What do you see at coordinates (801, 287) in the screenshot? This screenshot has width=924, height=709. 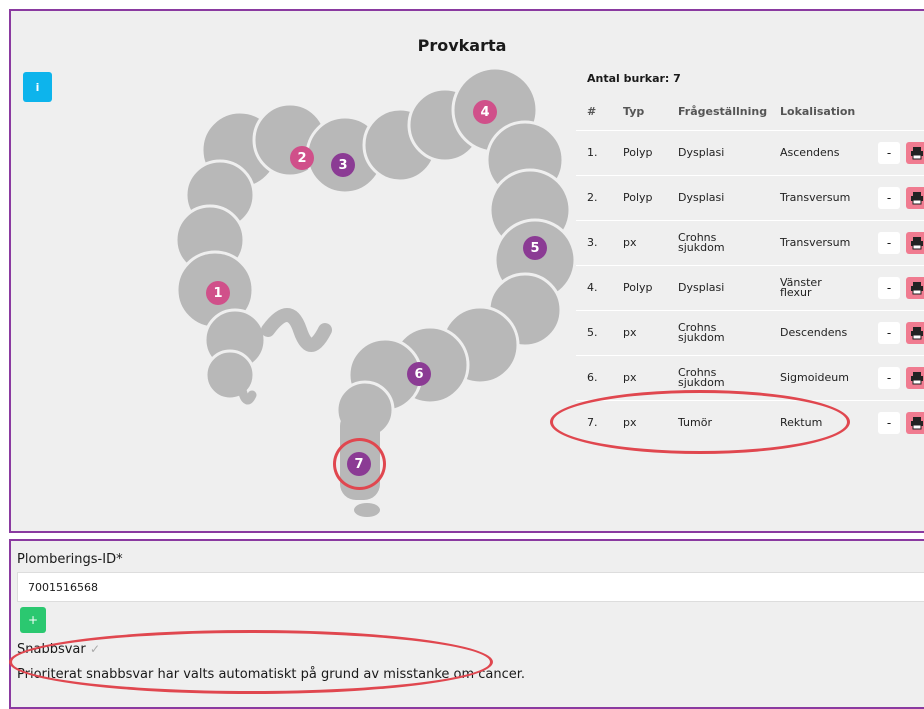 I see `row-location: Vänster flexur` at bounding box center [801, 287].